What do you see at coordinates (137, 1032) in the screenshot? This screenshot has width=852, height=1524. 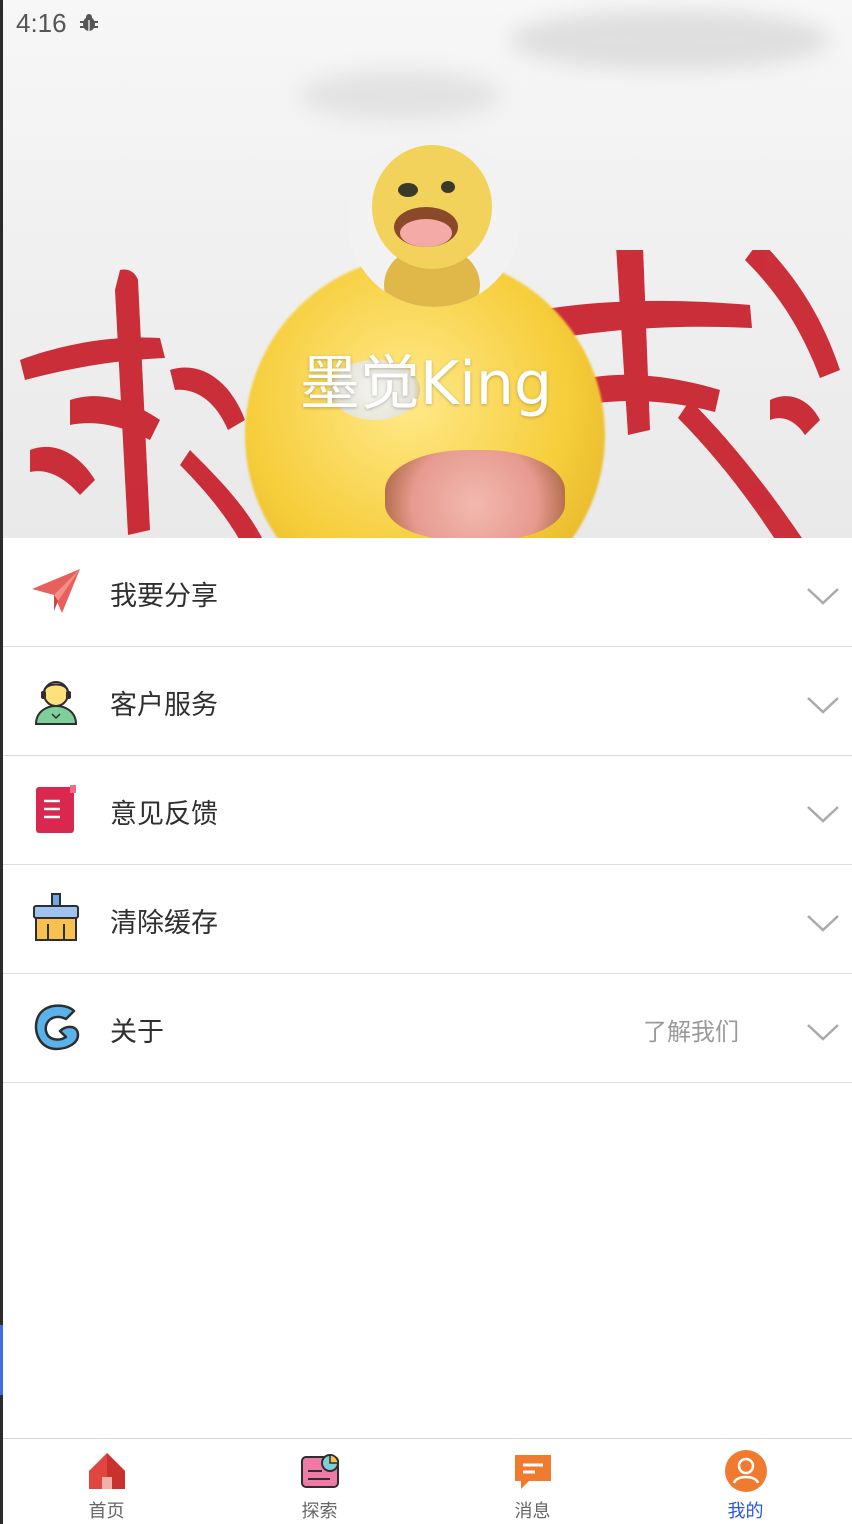 I see `menu-item-label: 关于` at bounding box center [137, 1032].